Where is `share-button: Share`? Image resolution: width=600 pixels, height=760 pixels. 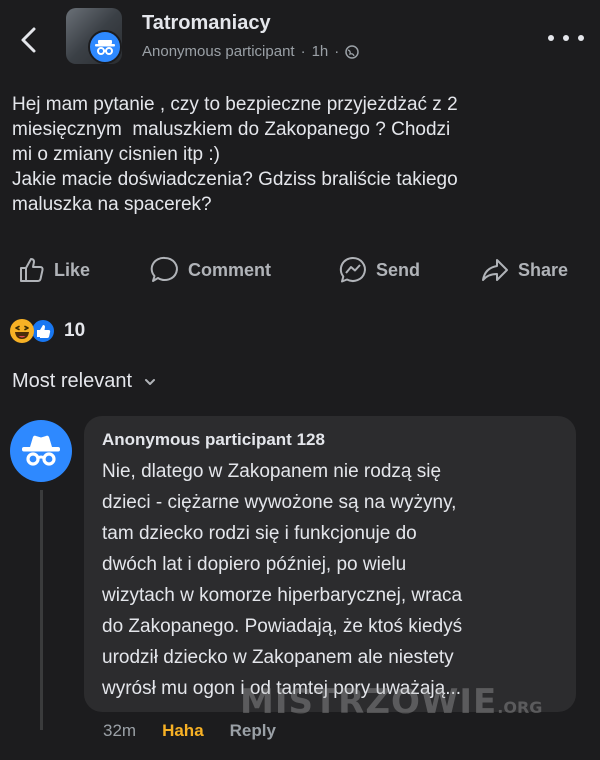 share-button: Share is located at coordinates (524, 270).